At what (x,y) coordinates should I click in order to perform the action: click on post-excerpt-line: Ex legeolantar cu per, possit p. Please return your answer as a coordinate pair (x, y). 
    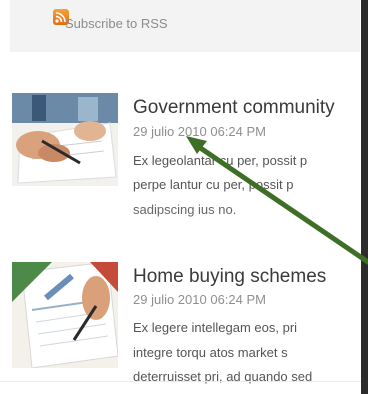
    Looking at the image, I should click on (220, 160).